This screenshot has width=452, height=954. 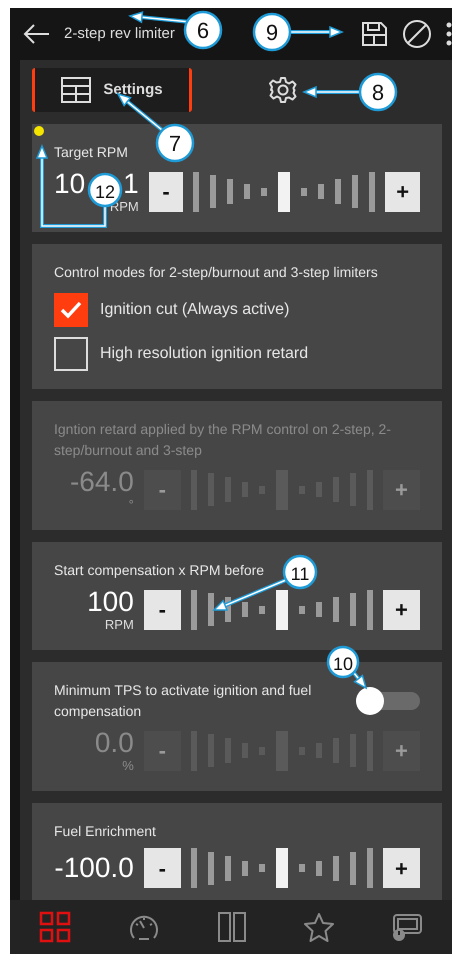 What do you see at coordinates (94, 868) in the screenshot?
I see `value-readout: -100.0` at bounding box center [94, 868].